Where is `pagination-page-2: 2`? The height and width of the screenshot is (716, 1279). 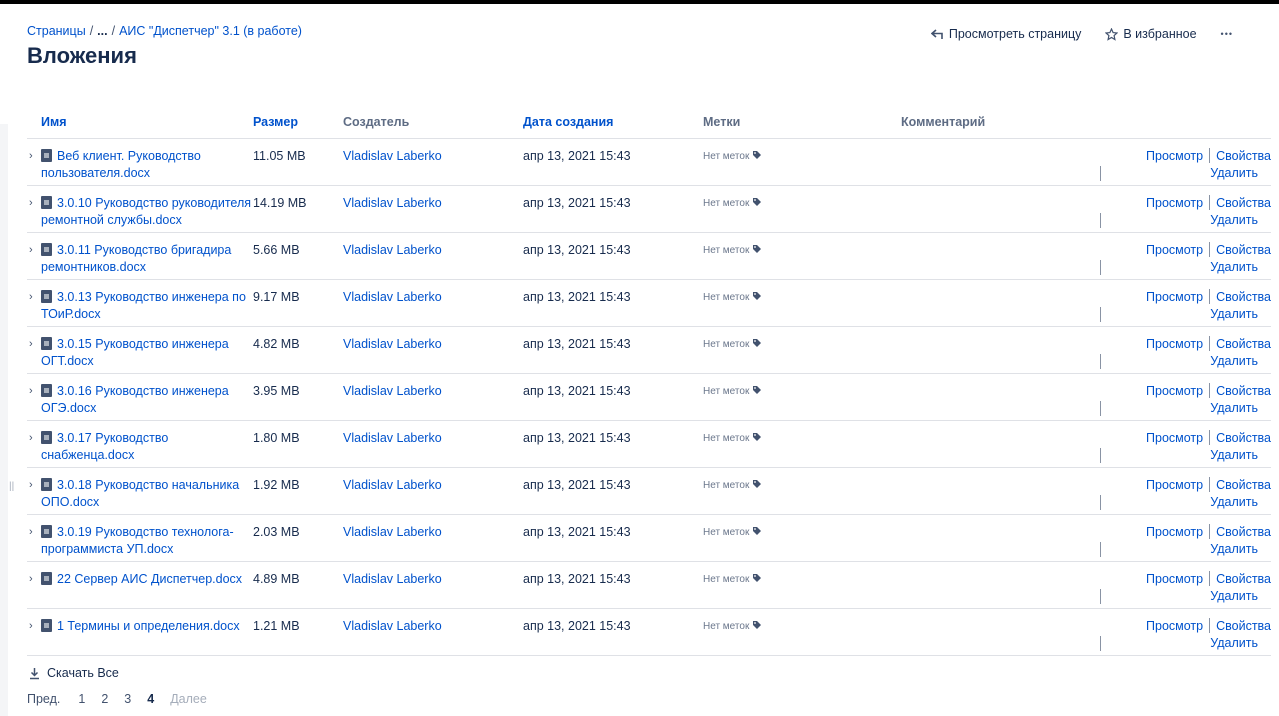 pagination-page-2: 2 is located at coordinates (104, 699).